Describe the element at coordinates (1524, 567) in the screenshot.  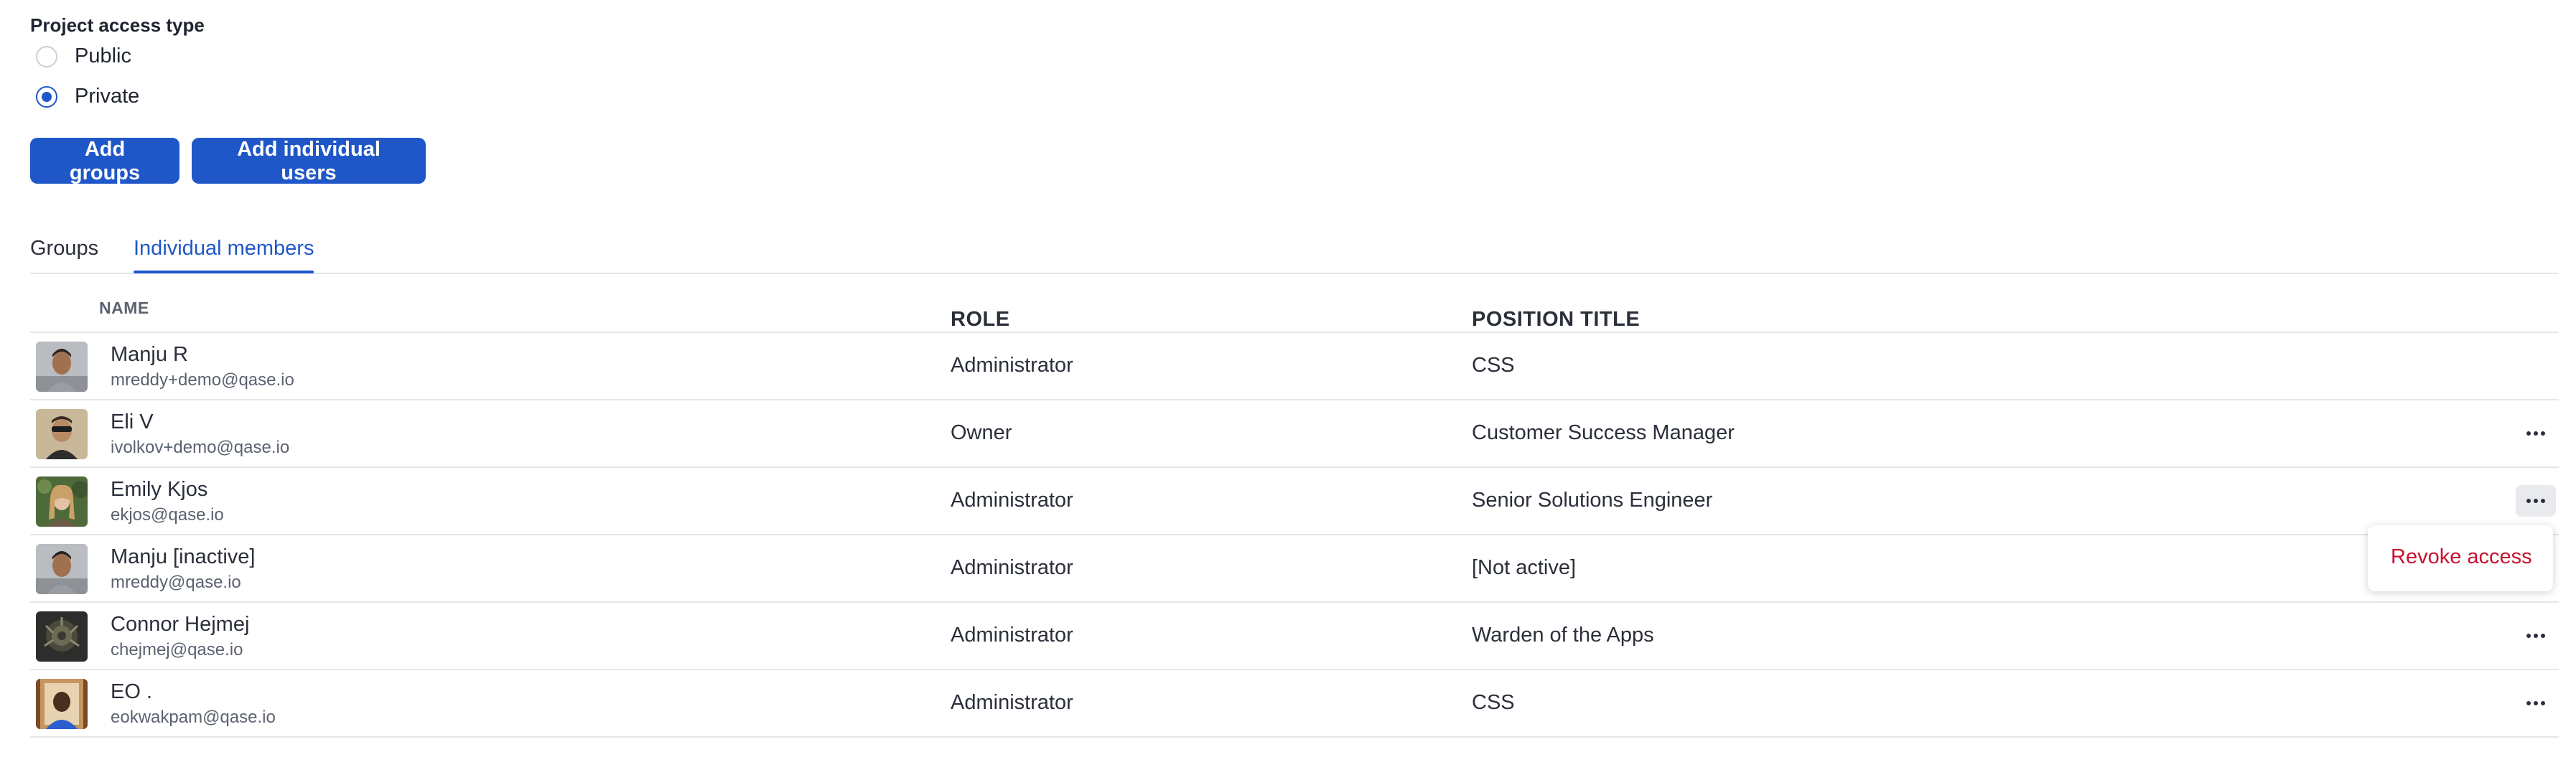
I see `user-position: [Not active]` at that location.